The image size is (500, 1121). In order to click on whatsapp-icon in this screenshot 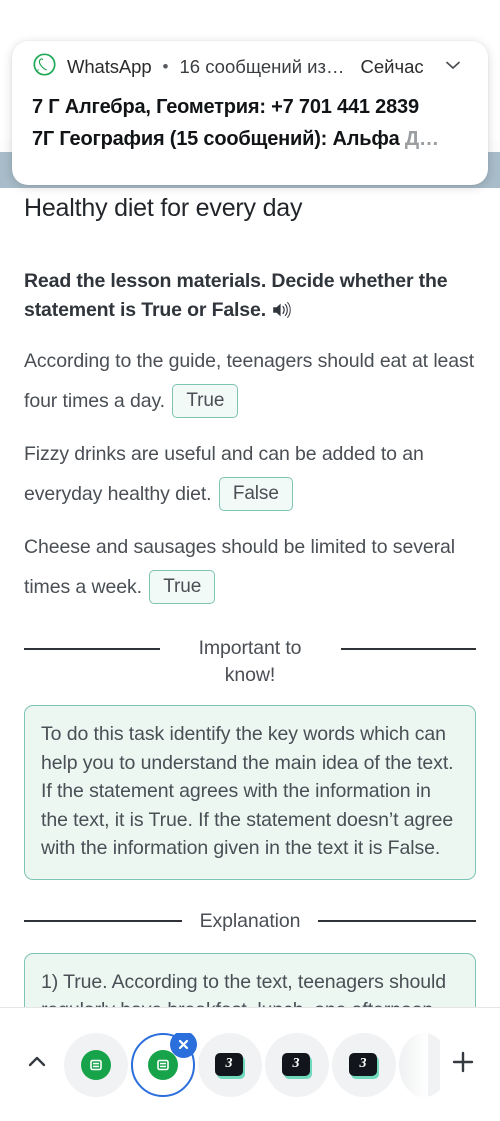, I will do `click(44, 67)`.